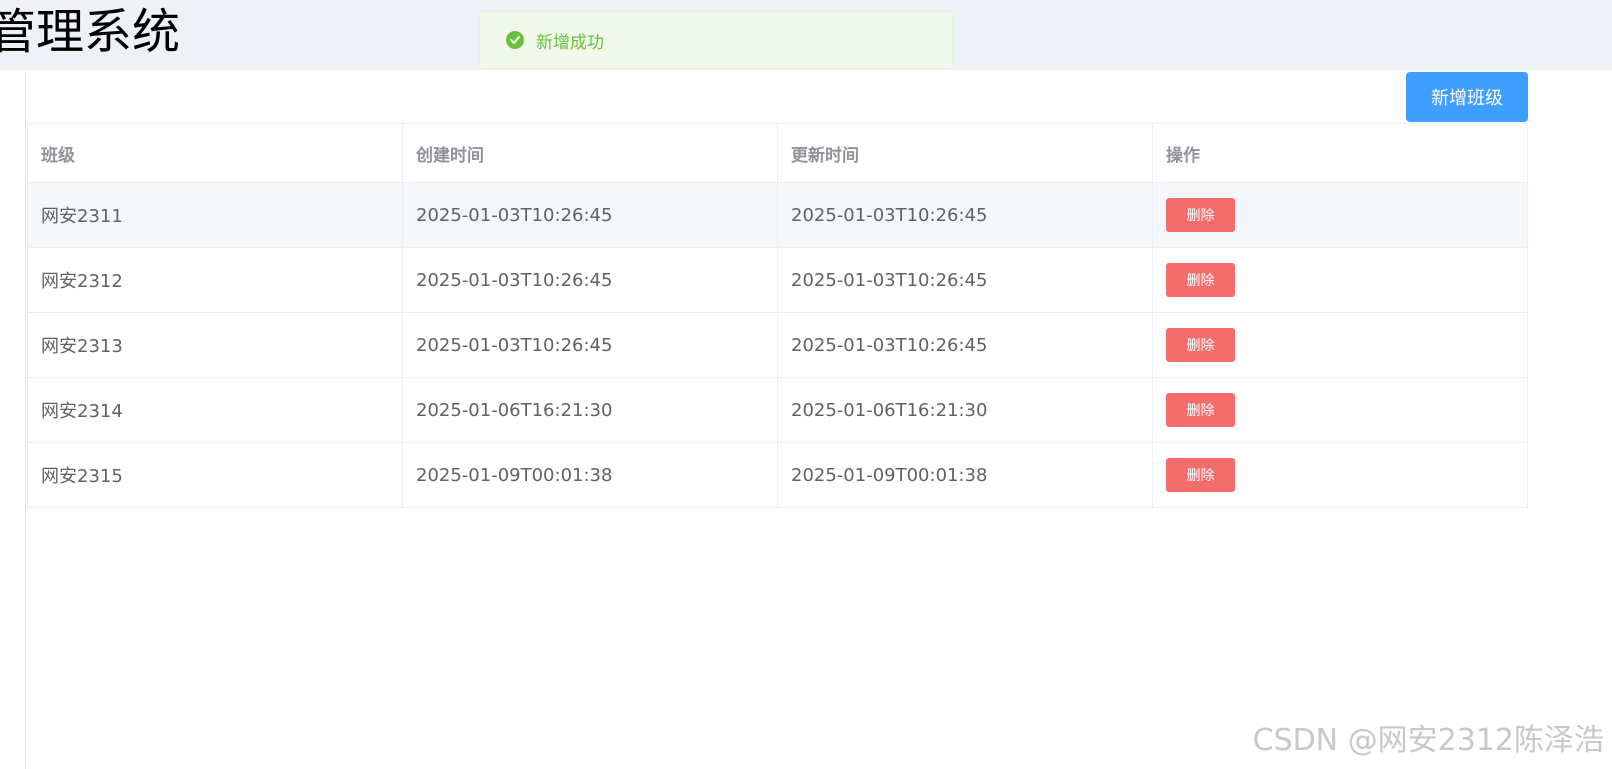 This screenshot has height=769, width=1612. Describe the element at coordinates (215, 410) in the screenshot. I see `cell-class-name: 网安2314` at that location.